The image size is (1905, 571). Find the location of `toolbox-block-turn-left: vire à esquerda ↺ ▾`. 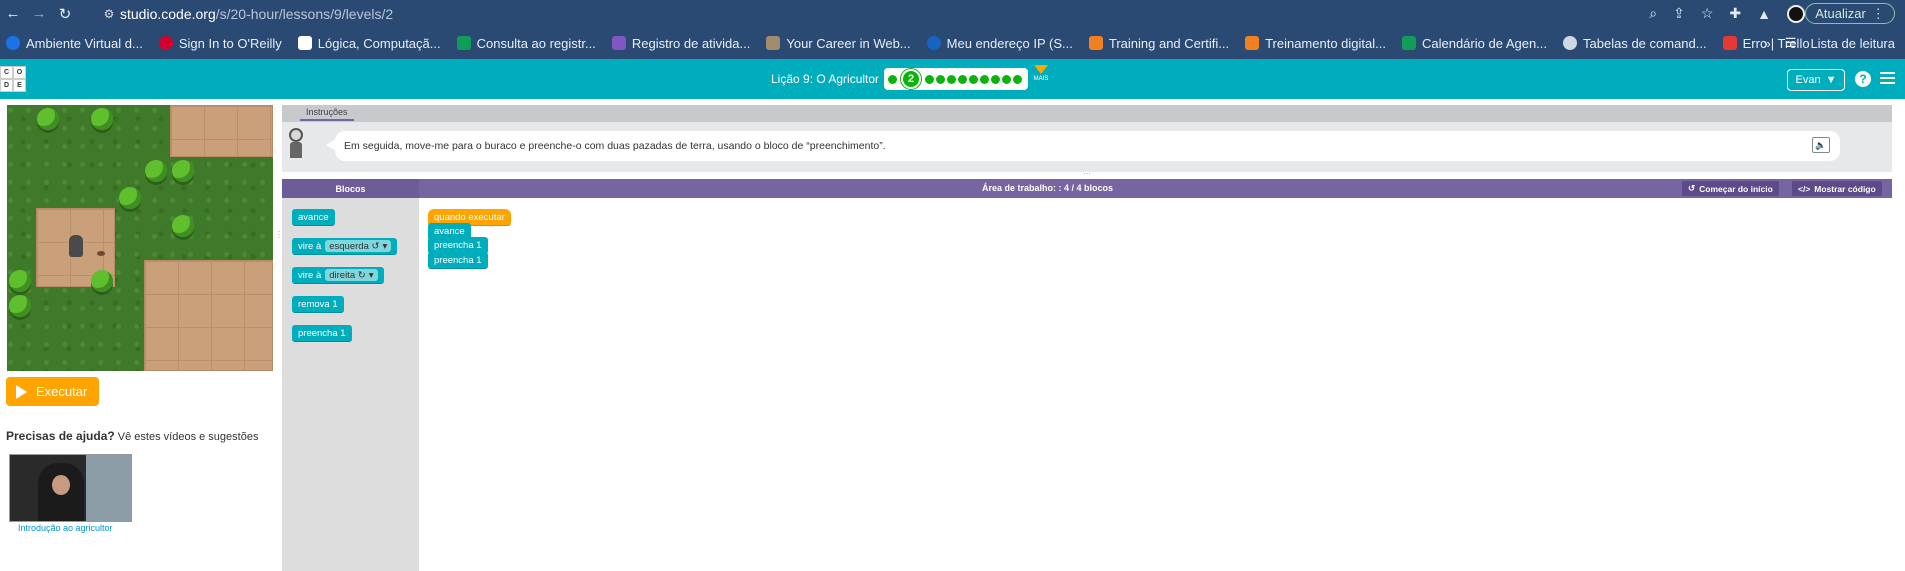

toolbox-block-turn-left: vire à esquerda ↺ ▾ is located at coordinates (345, 246).